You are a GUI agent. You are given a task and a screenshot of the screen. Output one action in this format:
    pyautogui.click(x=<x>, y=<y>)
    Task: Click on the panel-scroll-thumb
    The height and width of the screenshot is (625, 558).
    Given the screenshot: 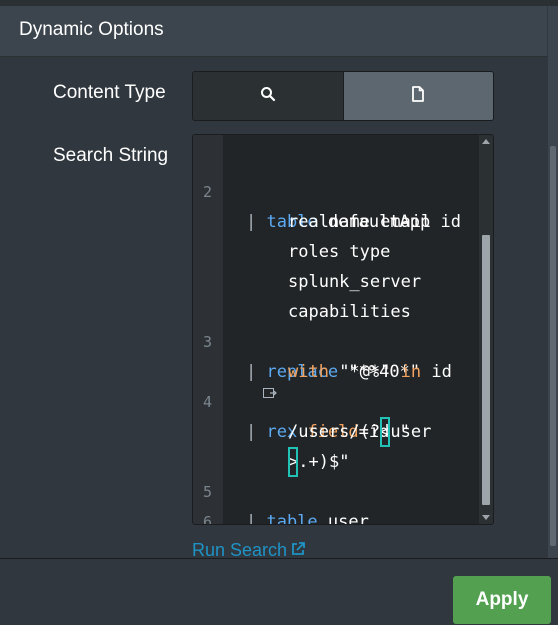 What is the action you would take?
    pyautogui.click(x=553, y=346)
    